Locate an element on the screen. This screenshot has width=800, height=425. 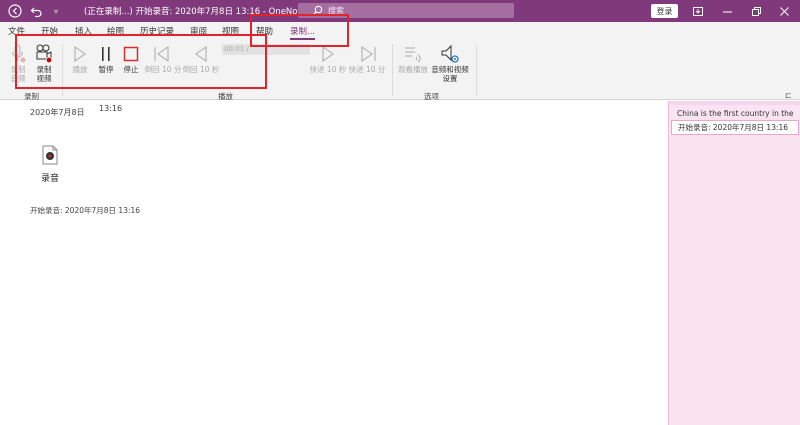
see-playback-label: 观看播放 is located at coordinates (413, 69).